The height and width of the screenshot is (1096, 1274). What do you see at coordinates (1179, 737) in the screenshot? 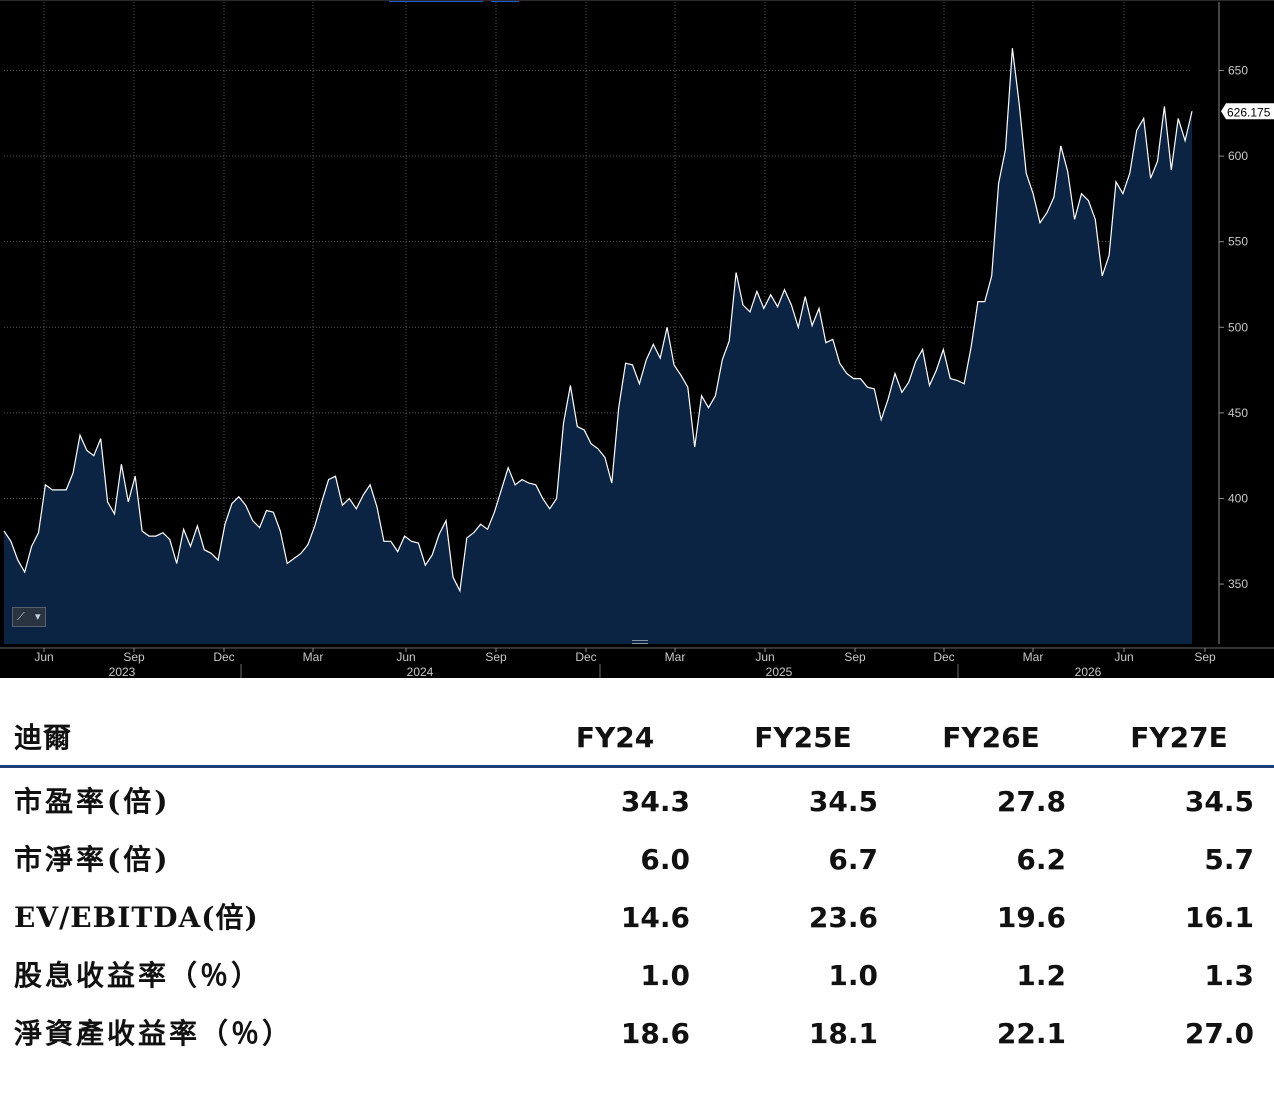
I see `year-header: FY27E` at bounding box center [1179, 737].